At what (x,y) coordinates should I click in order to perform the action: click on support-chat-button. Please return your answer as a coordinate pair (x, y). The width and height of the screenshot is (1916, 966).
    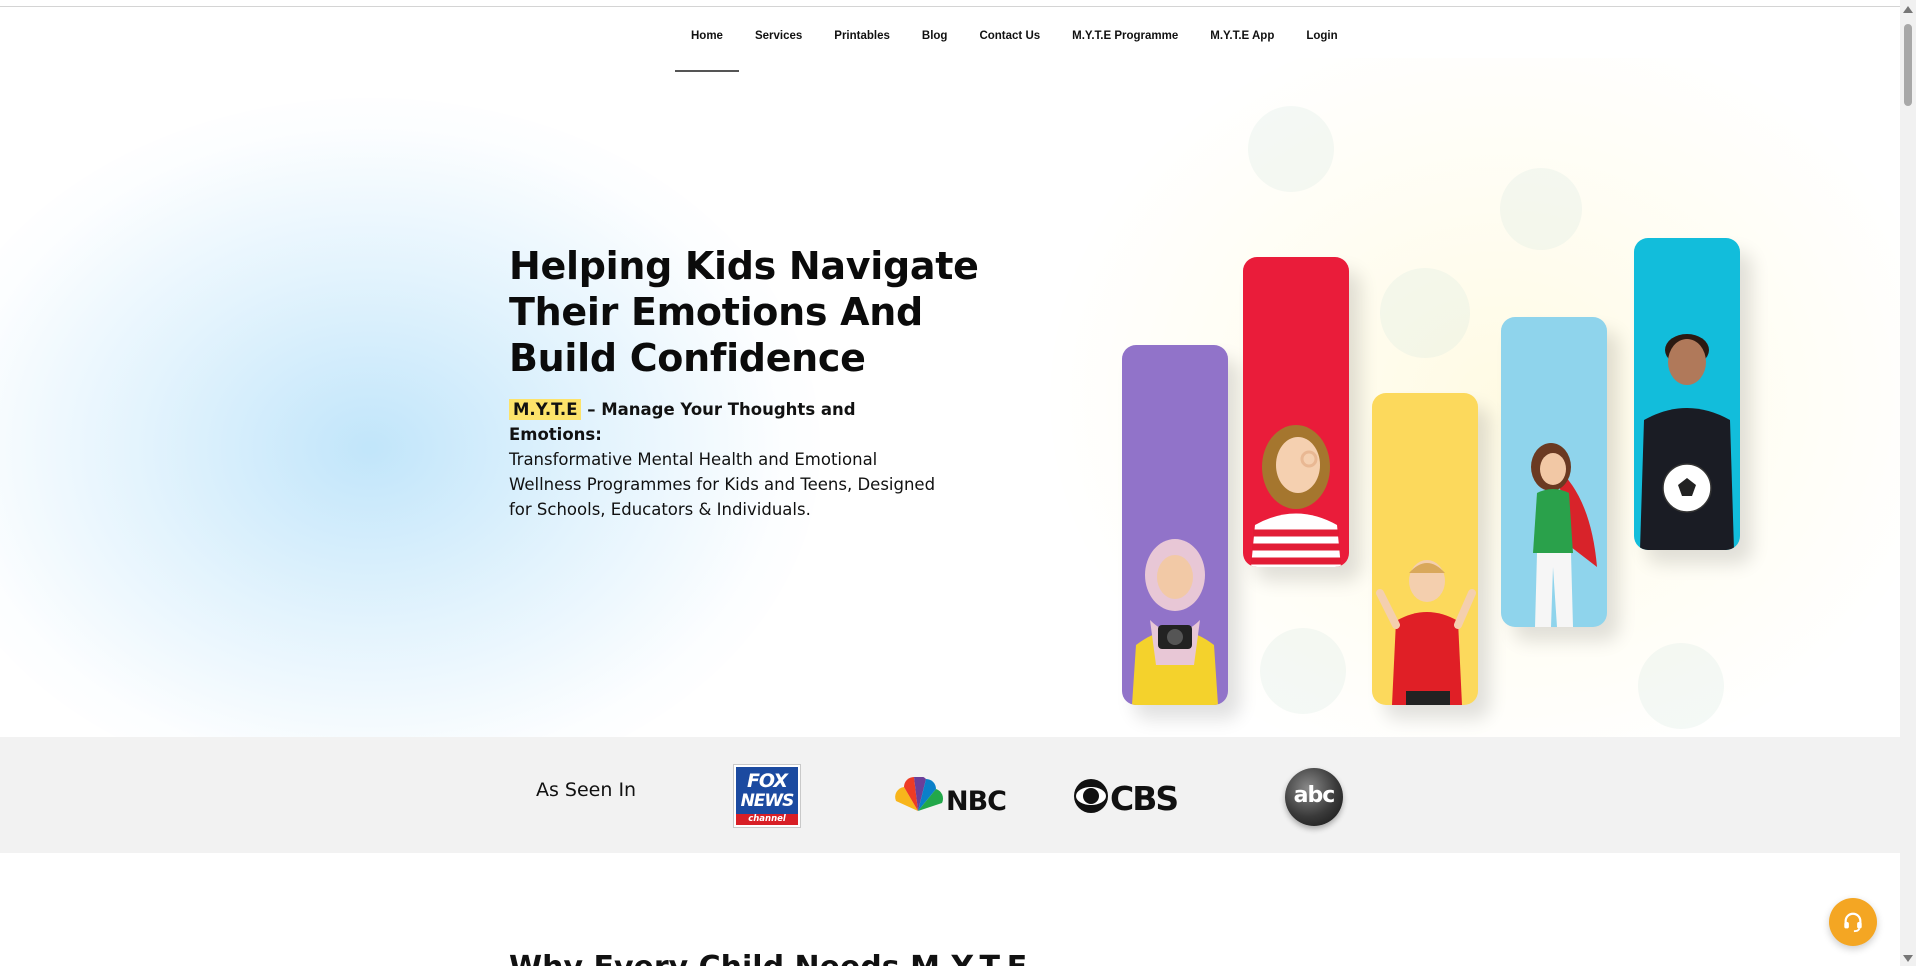
    Looking at the image, I should click on (1853, 922).